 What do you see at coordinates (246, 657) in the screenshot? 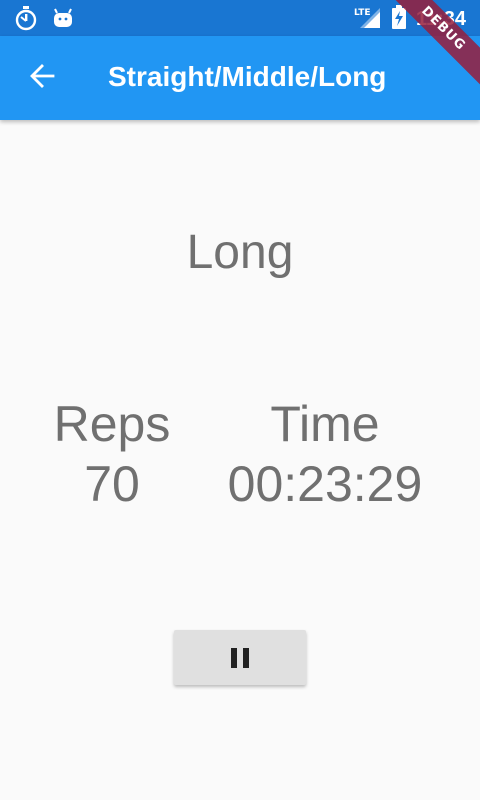
I see `pause-bar-right` at bounding box center [246, 657].